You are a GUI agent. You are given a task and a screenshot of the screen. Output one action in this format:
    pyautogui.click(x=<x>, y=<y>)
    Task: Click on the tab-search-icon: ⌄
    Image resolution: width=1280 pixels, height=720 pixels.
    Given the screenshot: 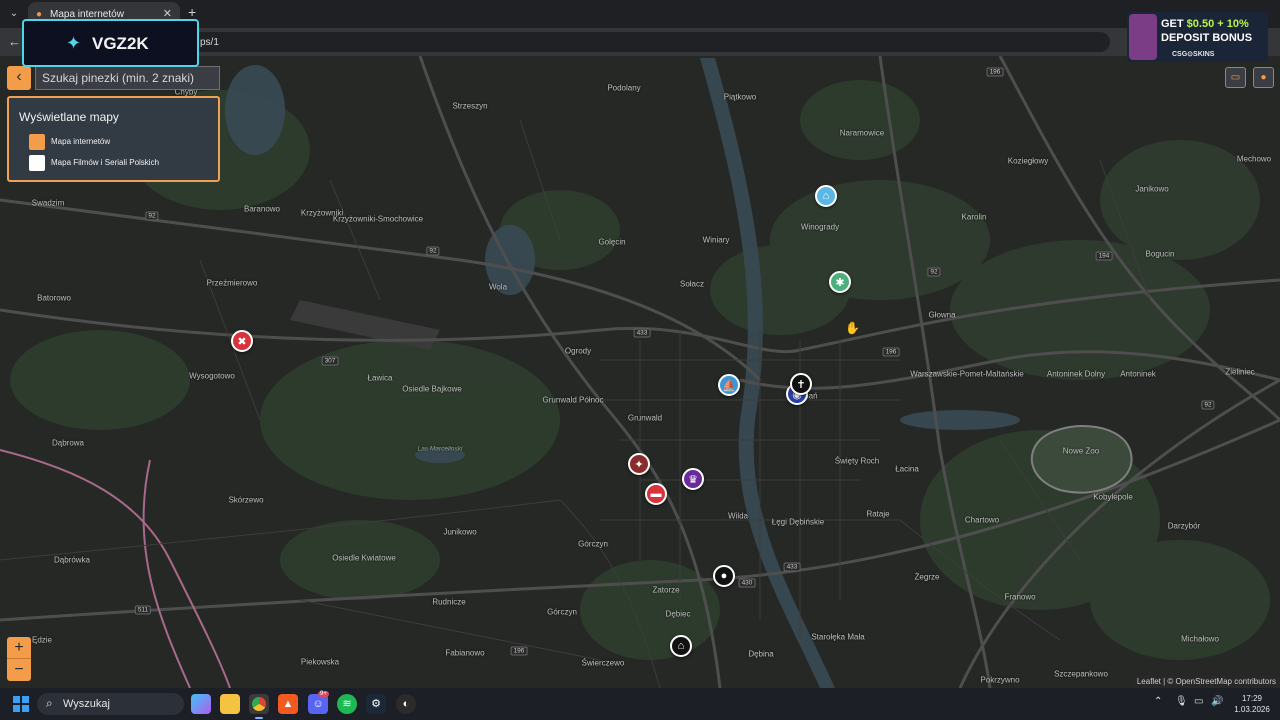 What is the action you would take?
    pyautogui.click(x=14, y=14)
    